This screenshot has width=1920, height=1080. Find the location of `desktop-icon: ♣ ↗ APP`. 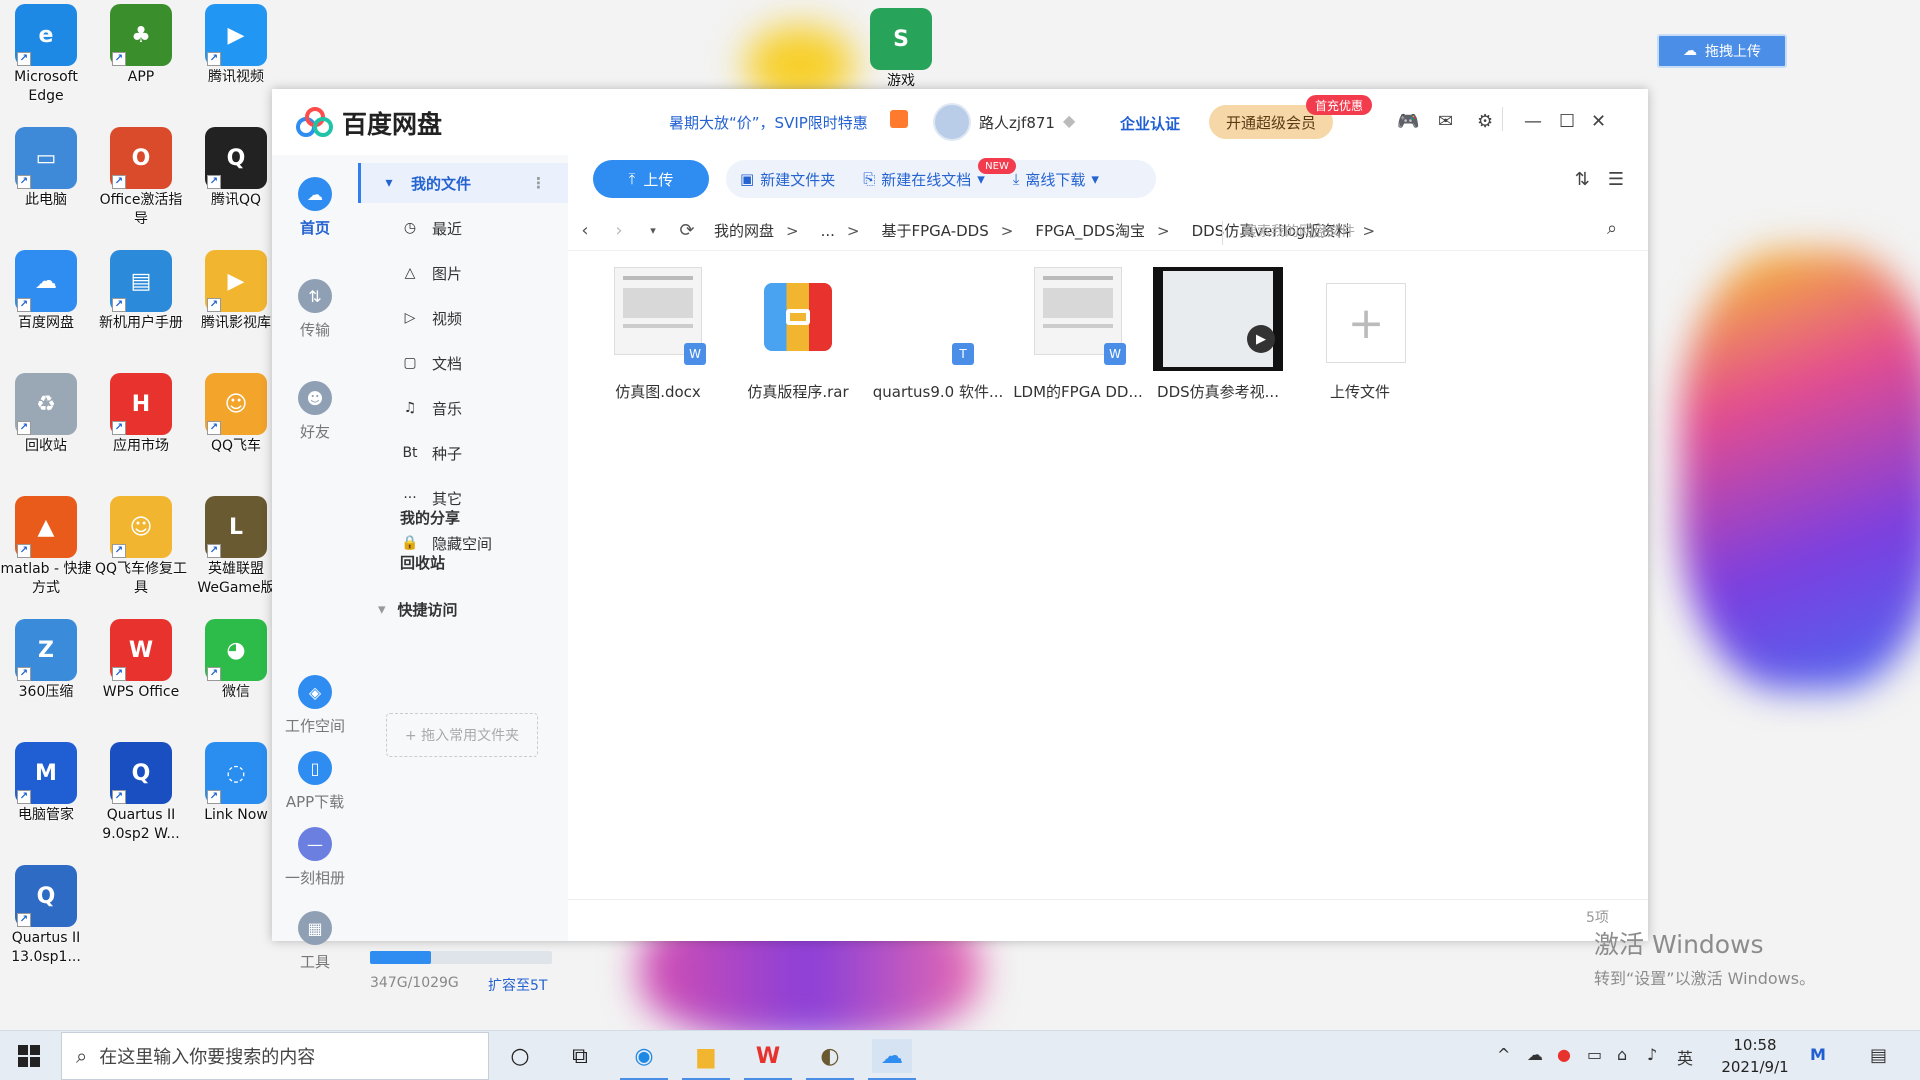

desktop-icon: ♣ ↗ APP is located at coordinates (141, 45).